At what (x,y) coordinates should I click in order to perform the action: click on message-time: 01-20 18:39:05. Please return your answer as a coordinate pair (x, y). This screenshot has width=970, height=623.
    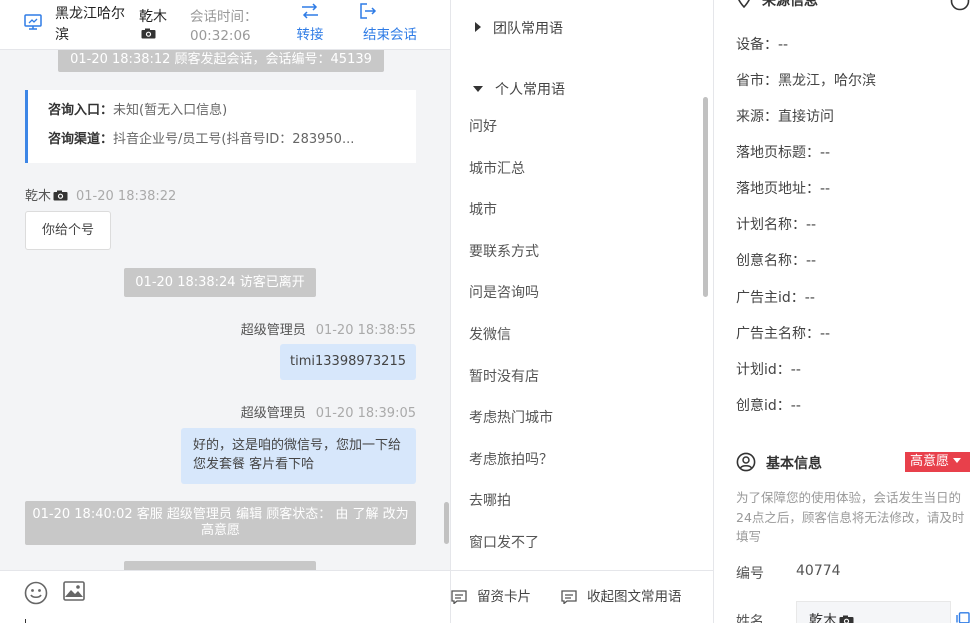
    Looking at the image, I should click on (365, 413).